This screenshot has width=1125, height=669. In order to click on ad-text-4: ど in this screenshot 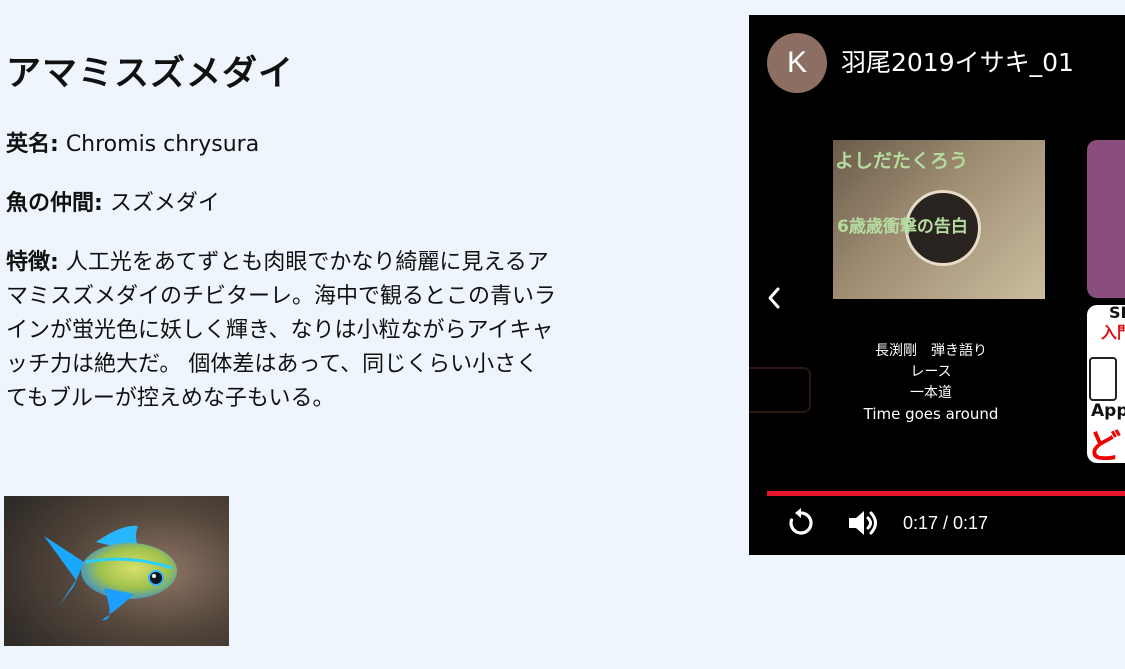, I will do `click(1104, 445)`.